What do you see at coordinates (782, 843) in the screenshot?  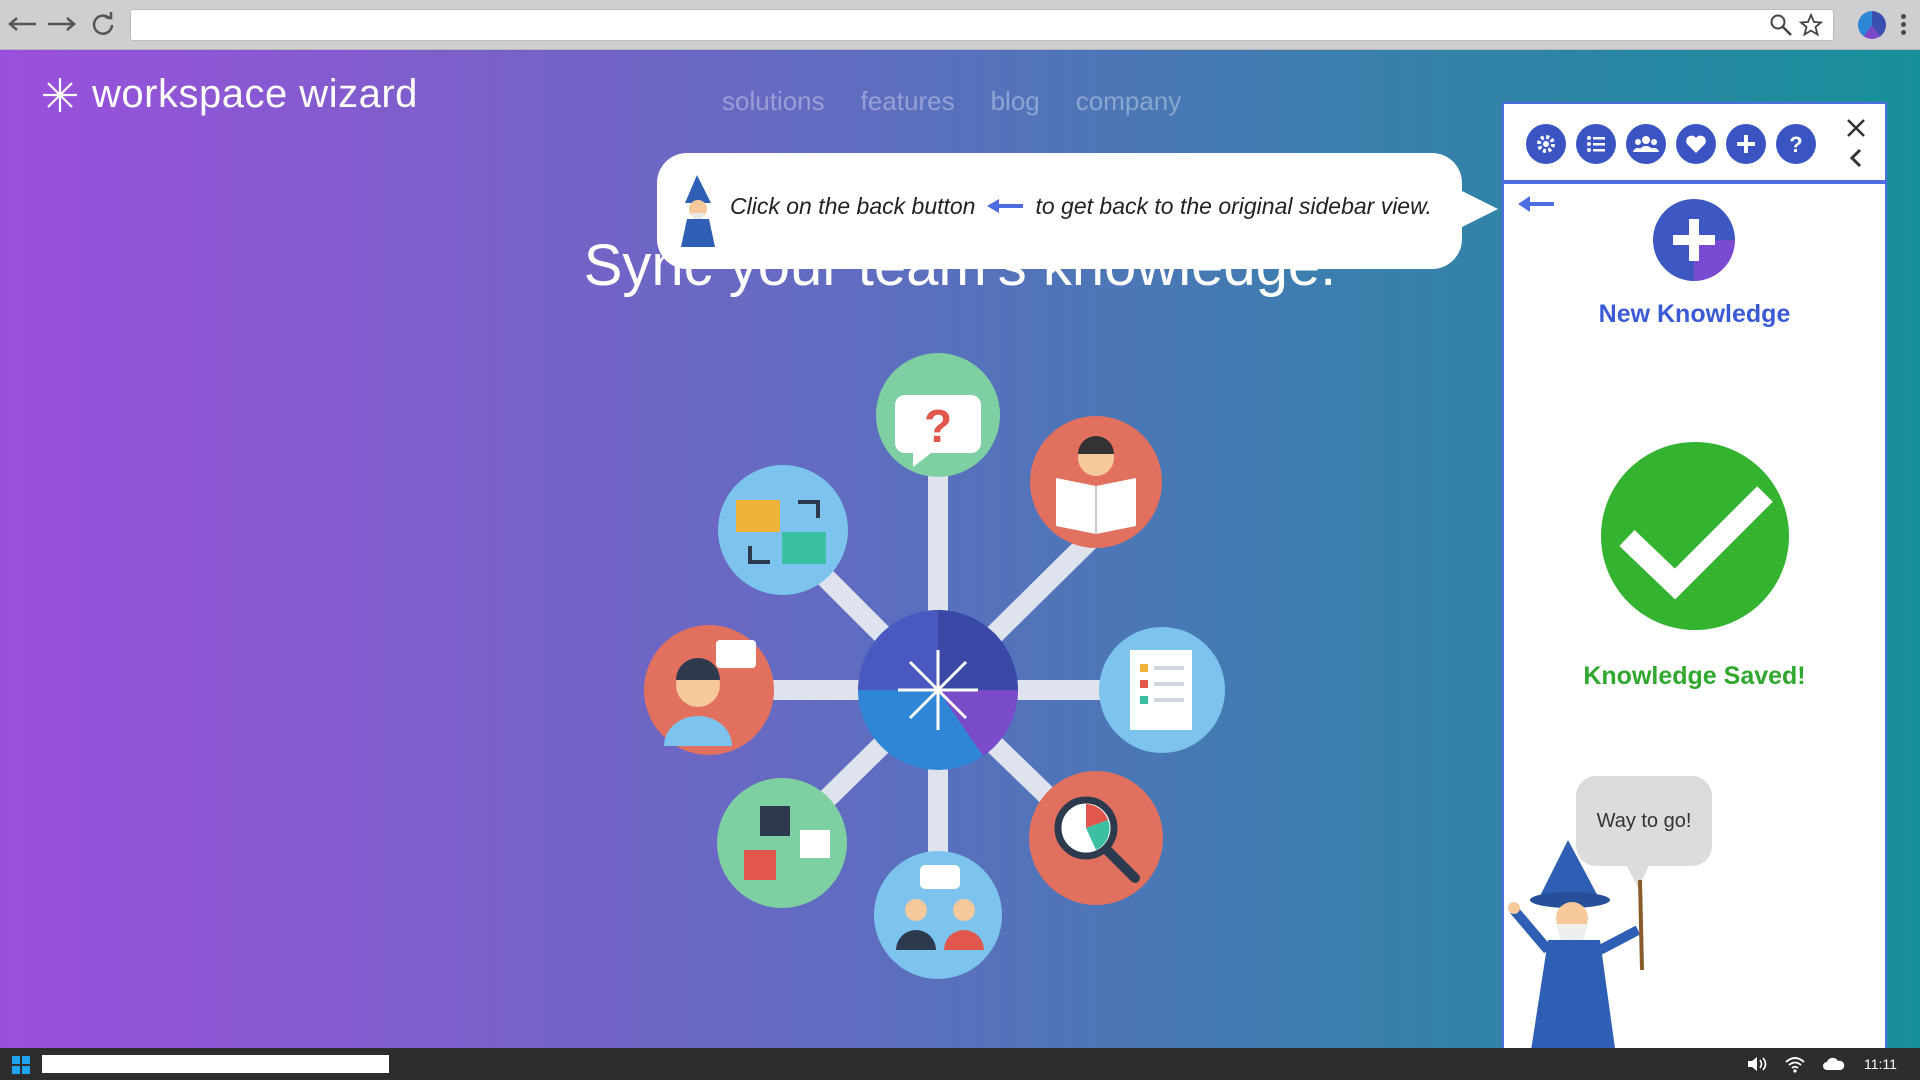 I see `puzzle-pieces-icon` at bounding box center [782, 843].